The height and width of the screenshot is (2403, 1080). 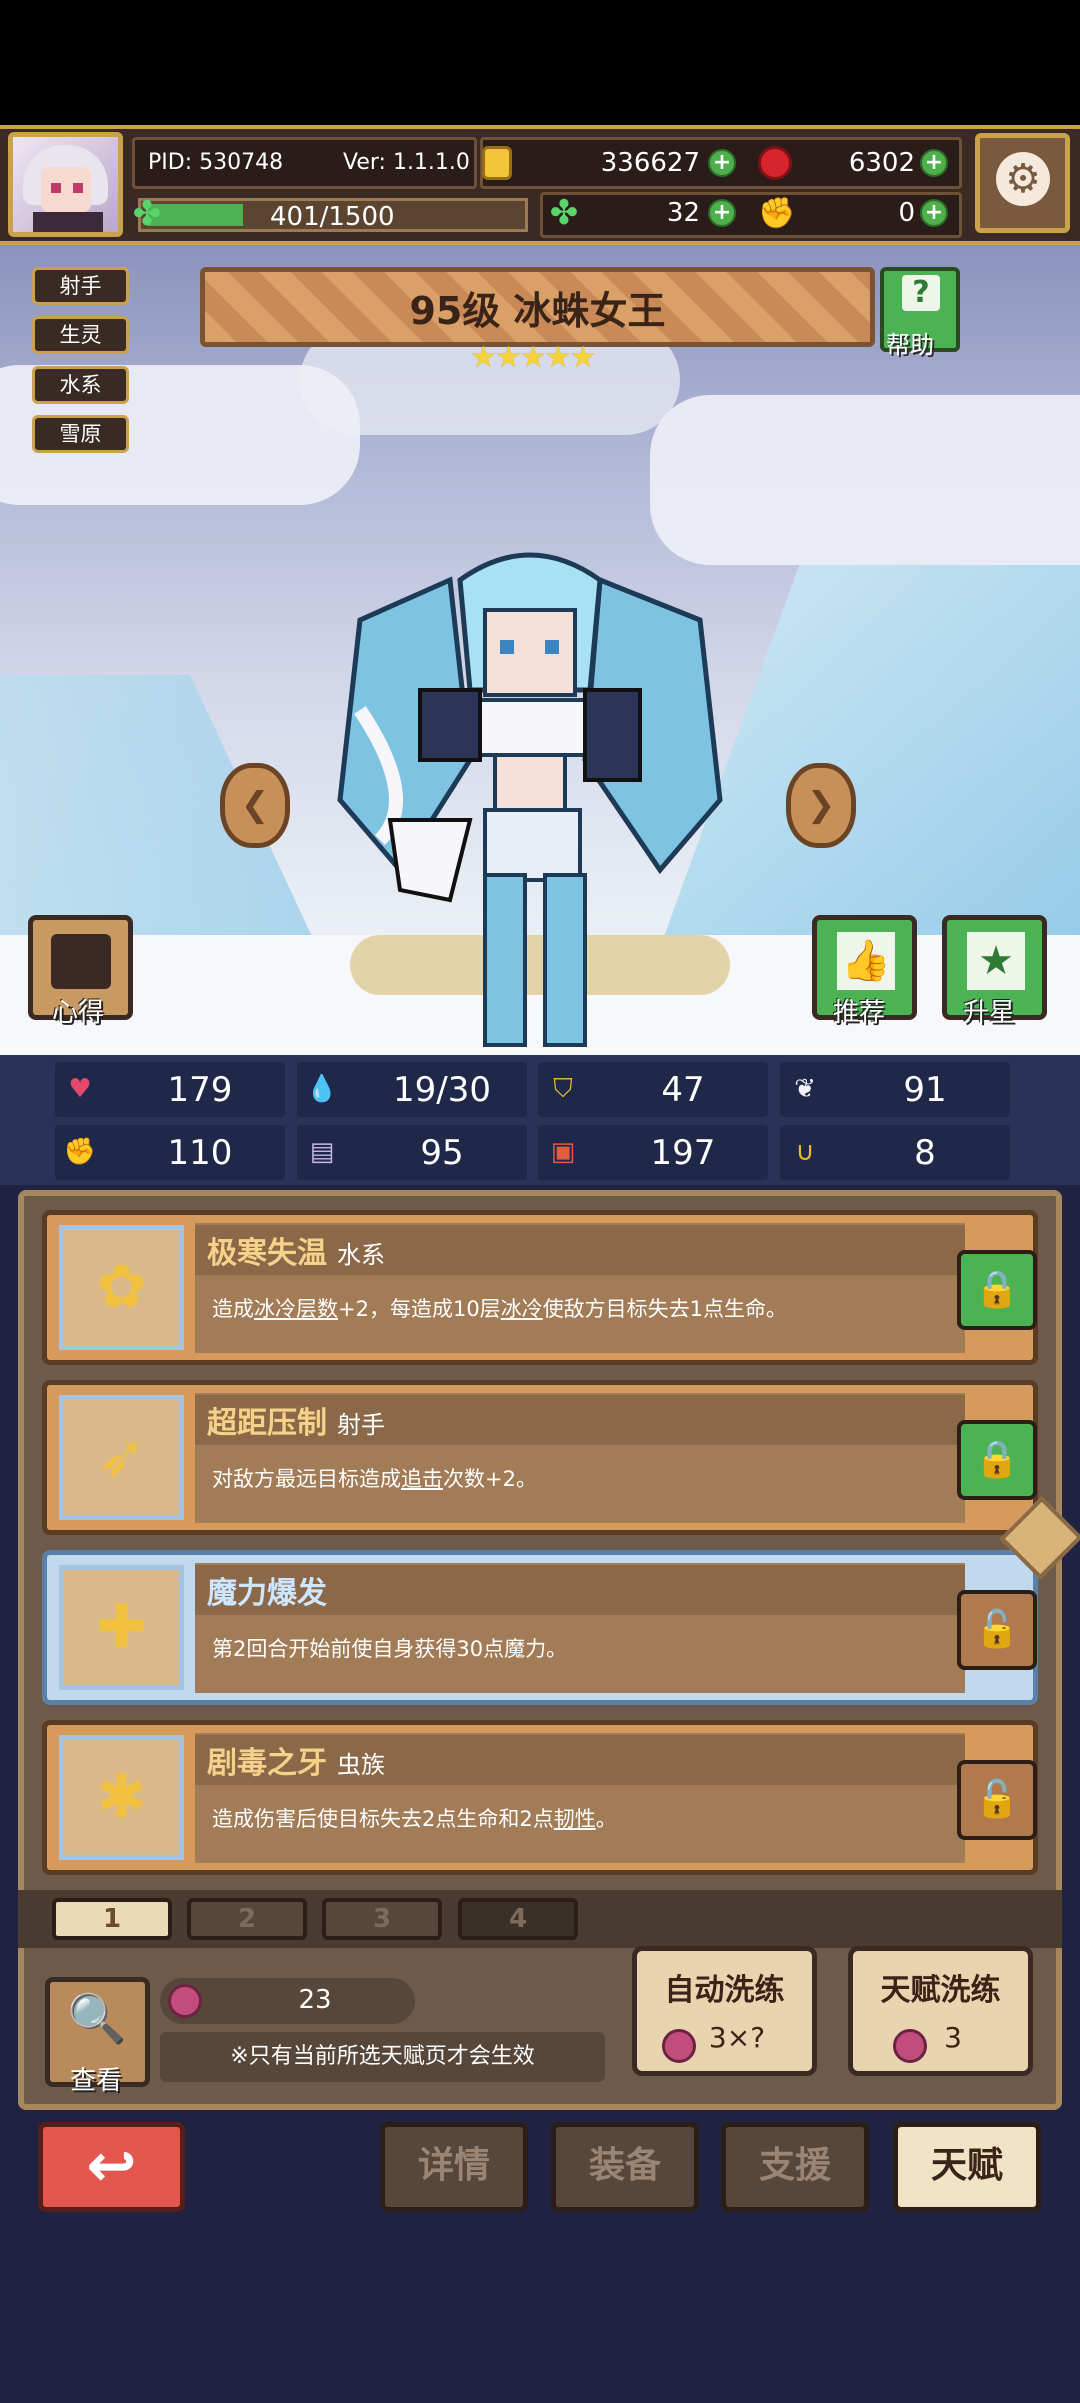 I want to click on ice-spider-queen-sprite, so click(x=530, y=799).